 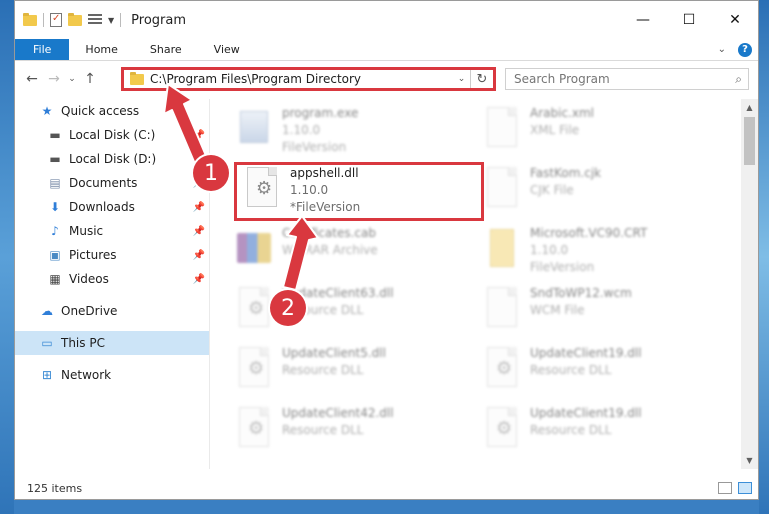 What do you see at coordinates (101, 49) in the screenshot?
I see `tab-home: Home` at bounding box center [101, 49].